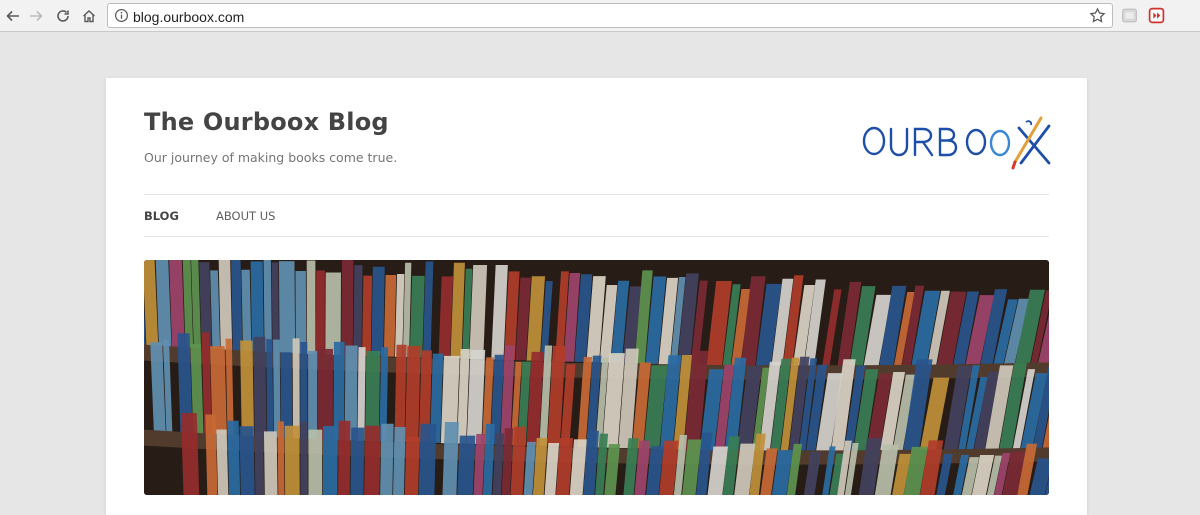  Describe the element at coordinates (596, 194) in the screenshot. I see `nav-divider-top` at that location.